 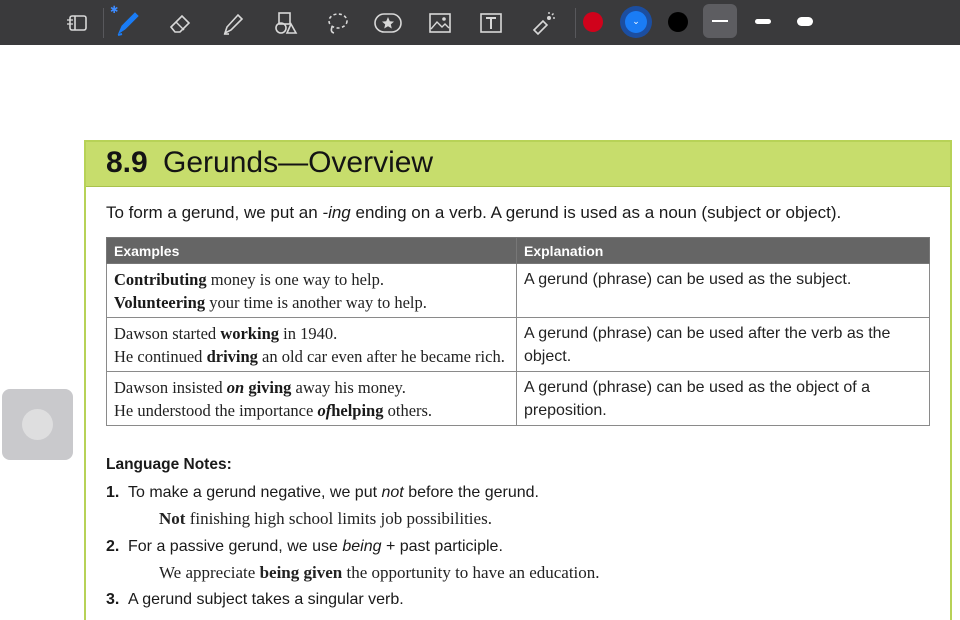 I want to click on gerund-emphasis: Contributing, so click(x=160, y=279).